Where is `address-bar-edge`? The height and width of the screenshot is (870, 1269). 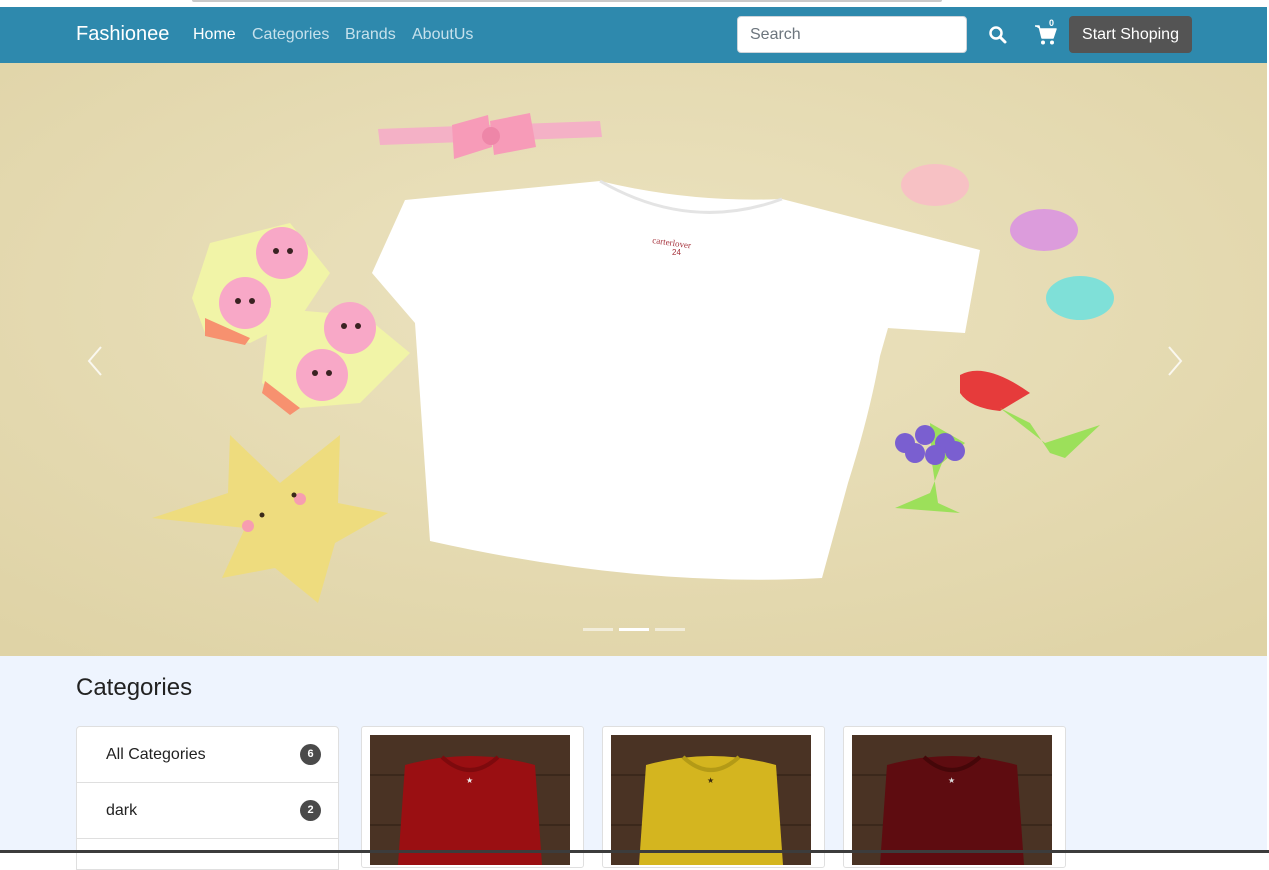
address-bar-edge is located at coordinates (567, 1).